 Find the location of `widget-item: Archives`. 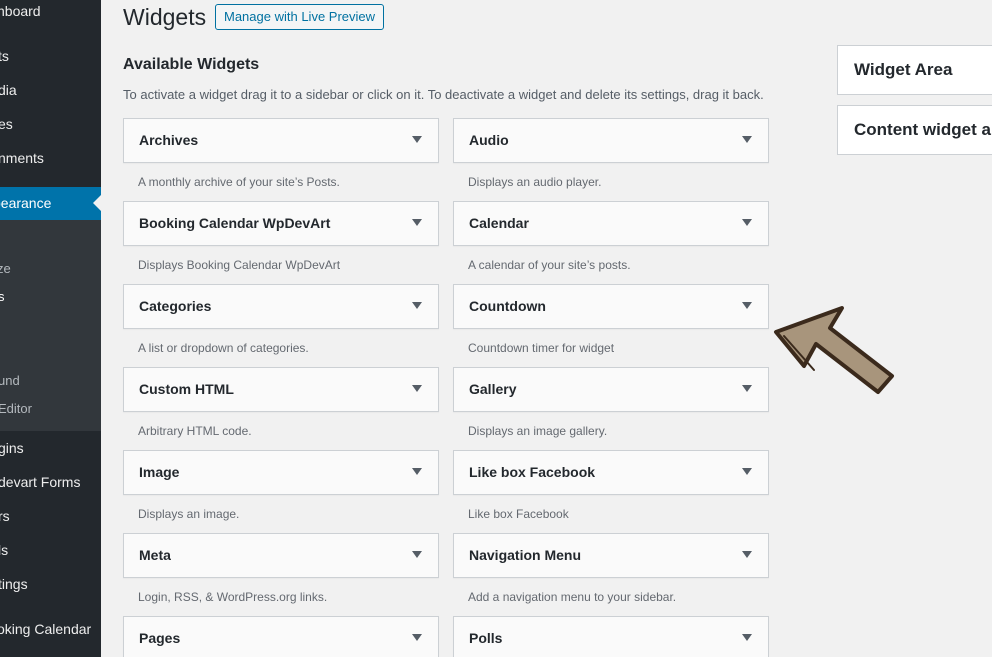

widget-item: Archives is located at coordinates (281, 140).